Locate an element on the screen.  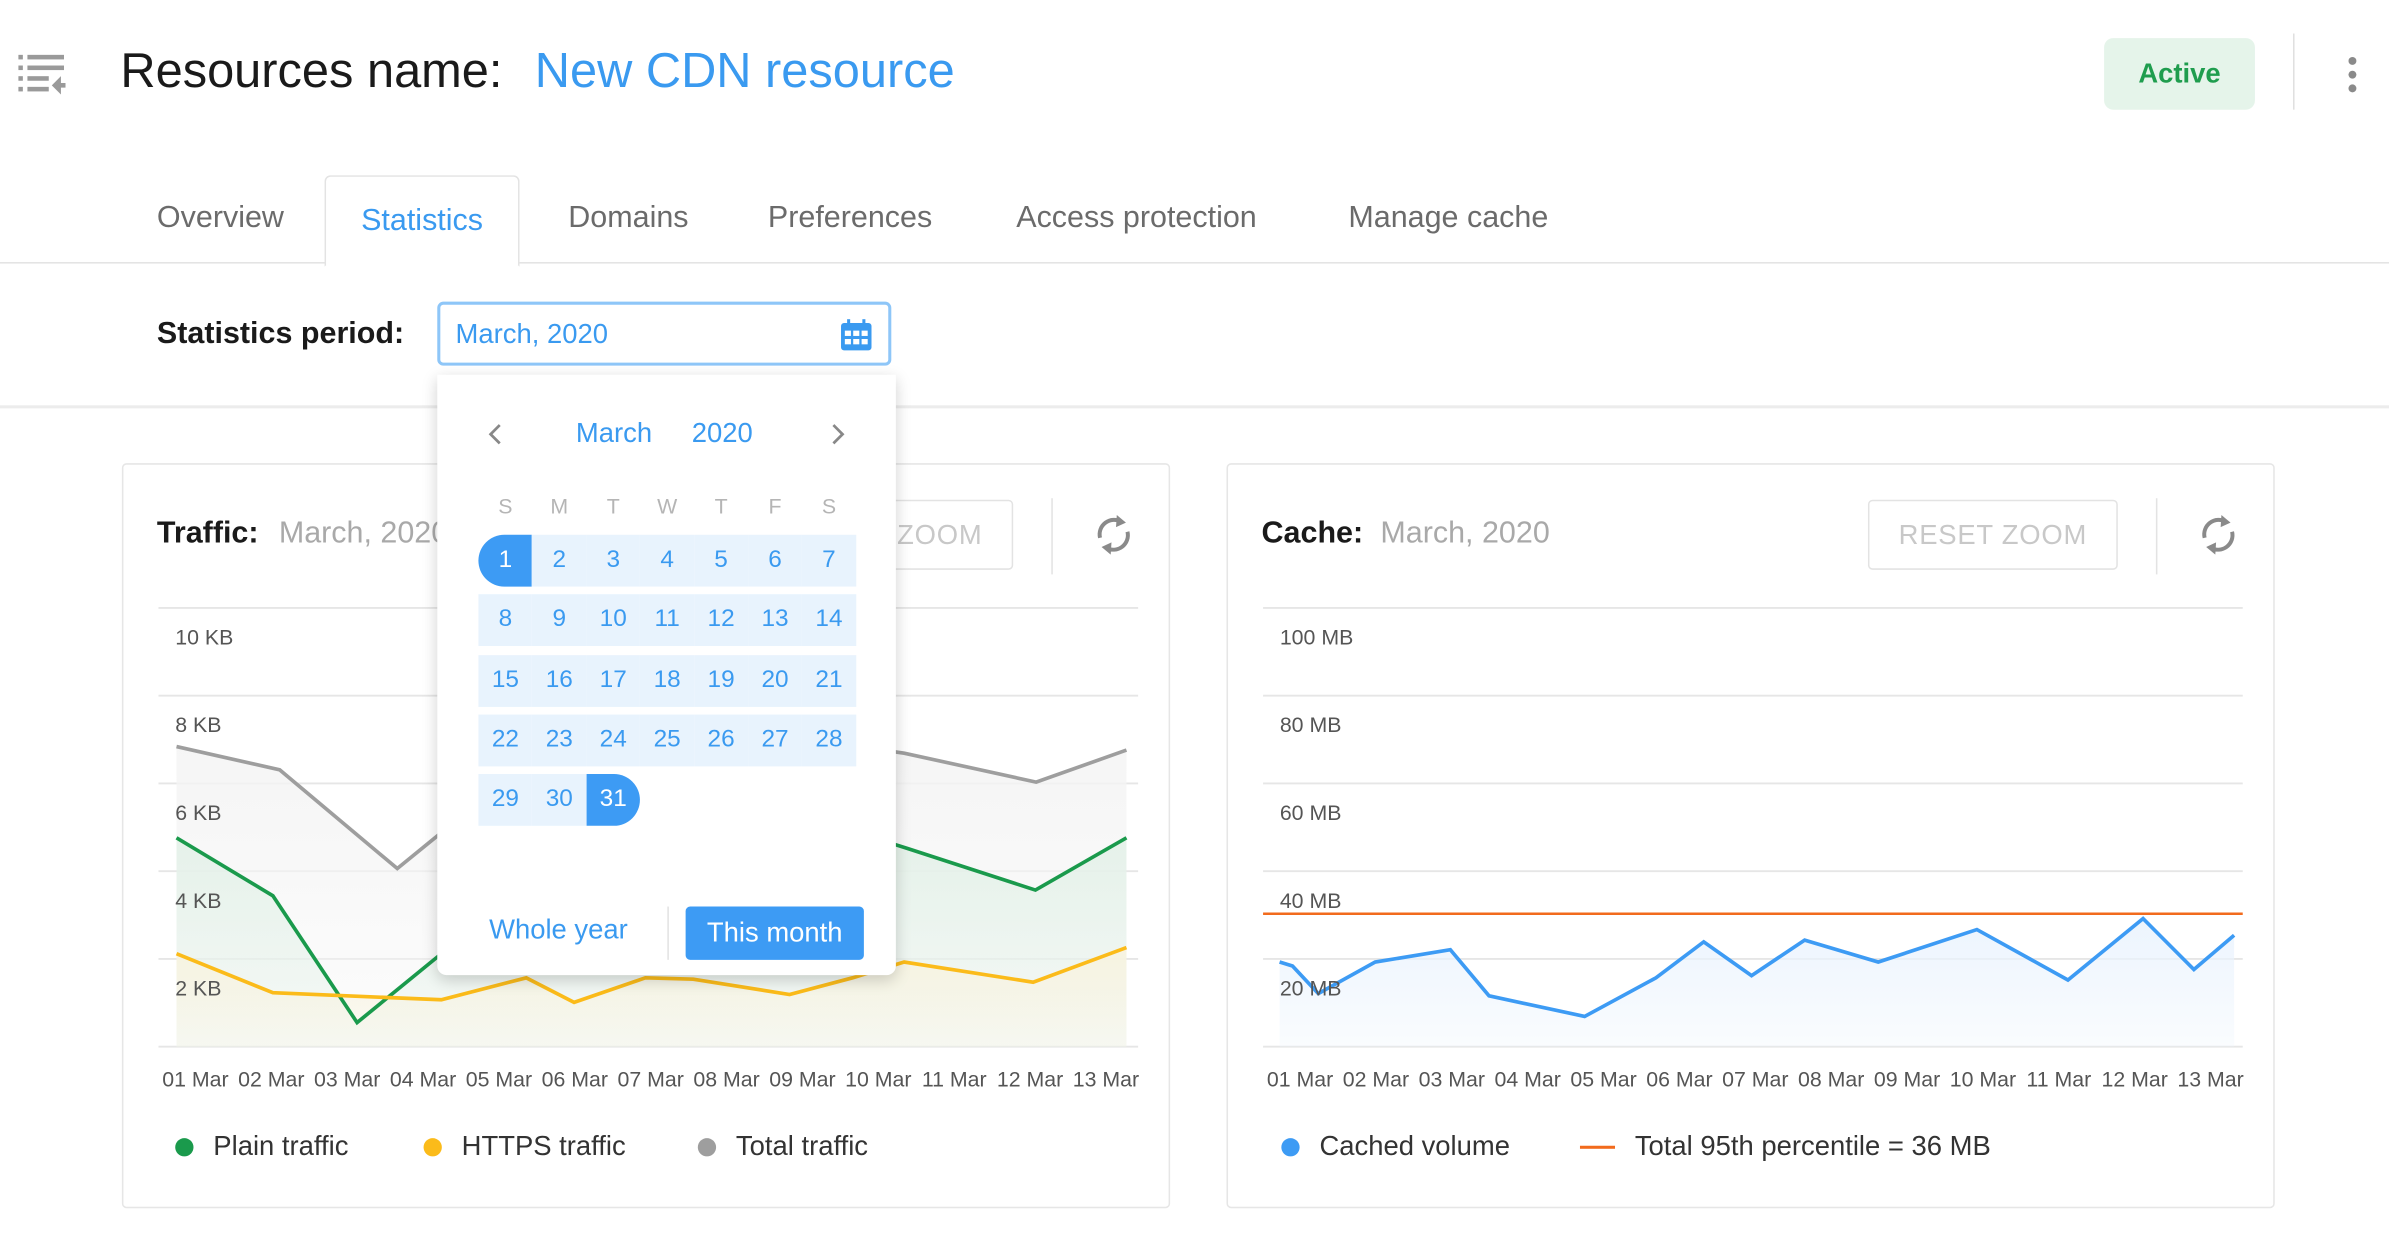
chevron-left-icon is located at coordinates (495, 434).